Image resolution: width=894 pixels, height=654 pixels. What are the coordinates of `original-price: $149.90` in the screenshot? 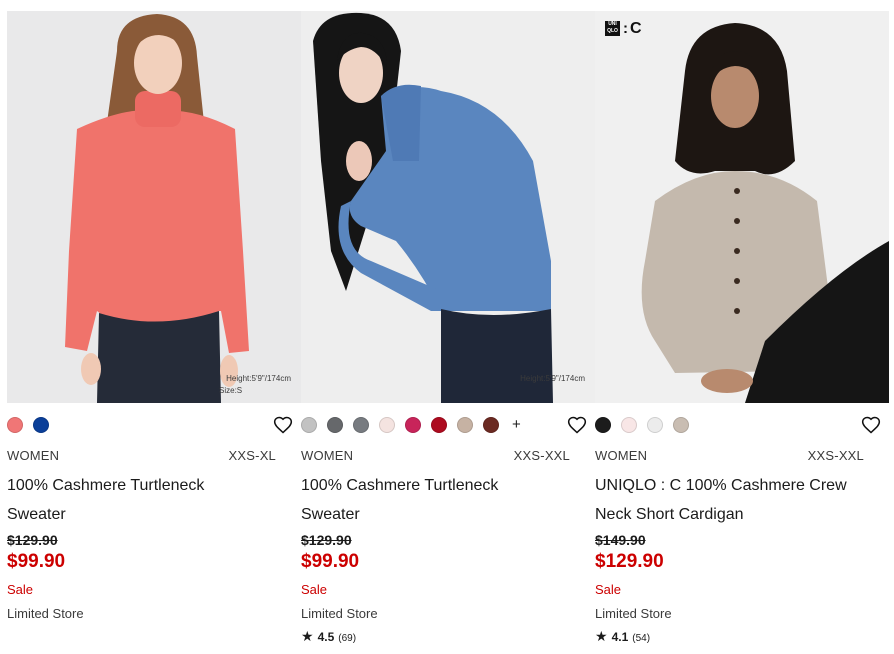 It's located at (620, 540).